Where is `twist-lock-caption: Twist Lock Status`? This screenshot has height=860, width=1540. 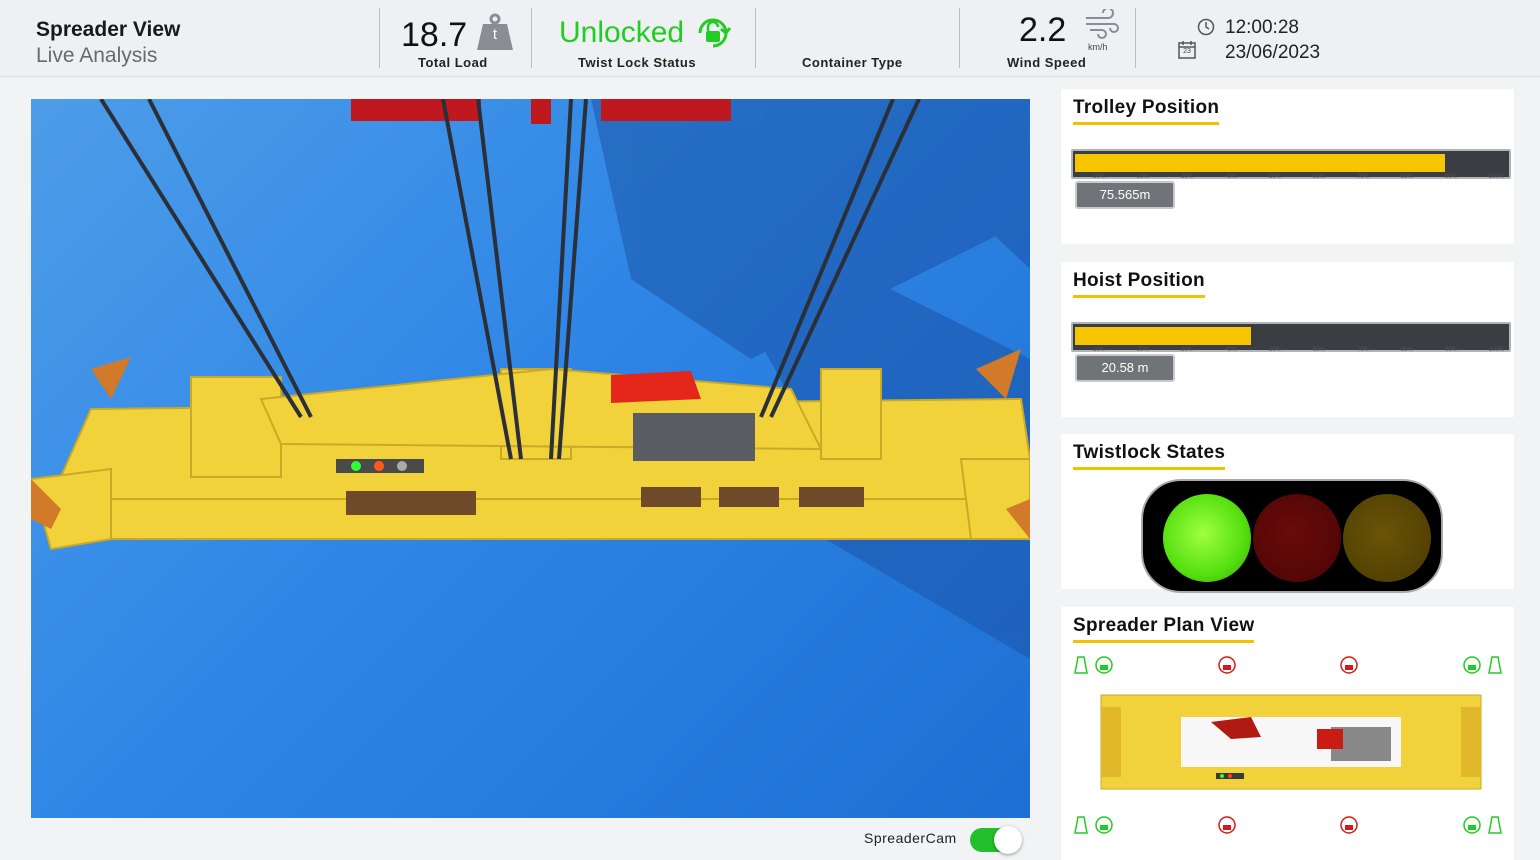
twist-lock-caption: Twist Lock Status is located at coordinates (637, 62).